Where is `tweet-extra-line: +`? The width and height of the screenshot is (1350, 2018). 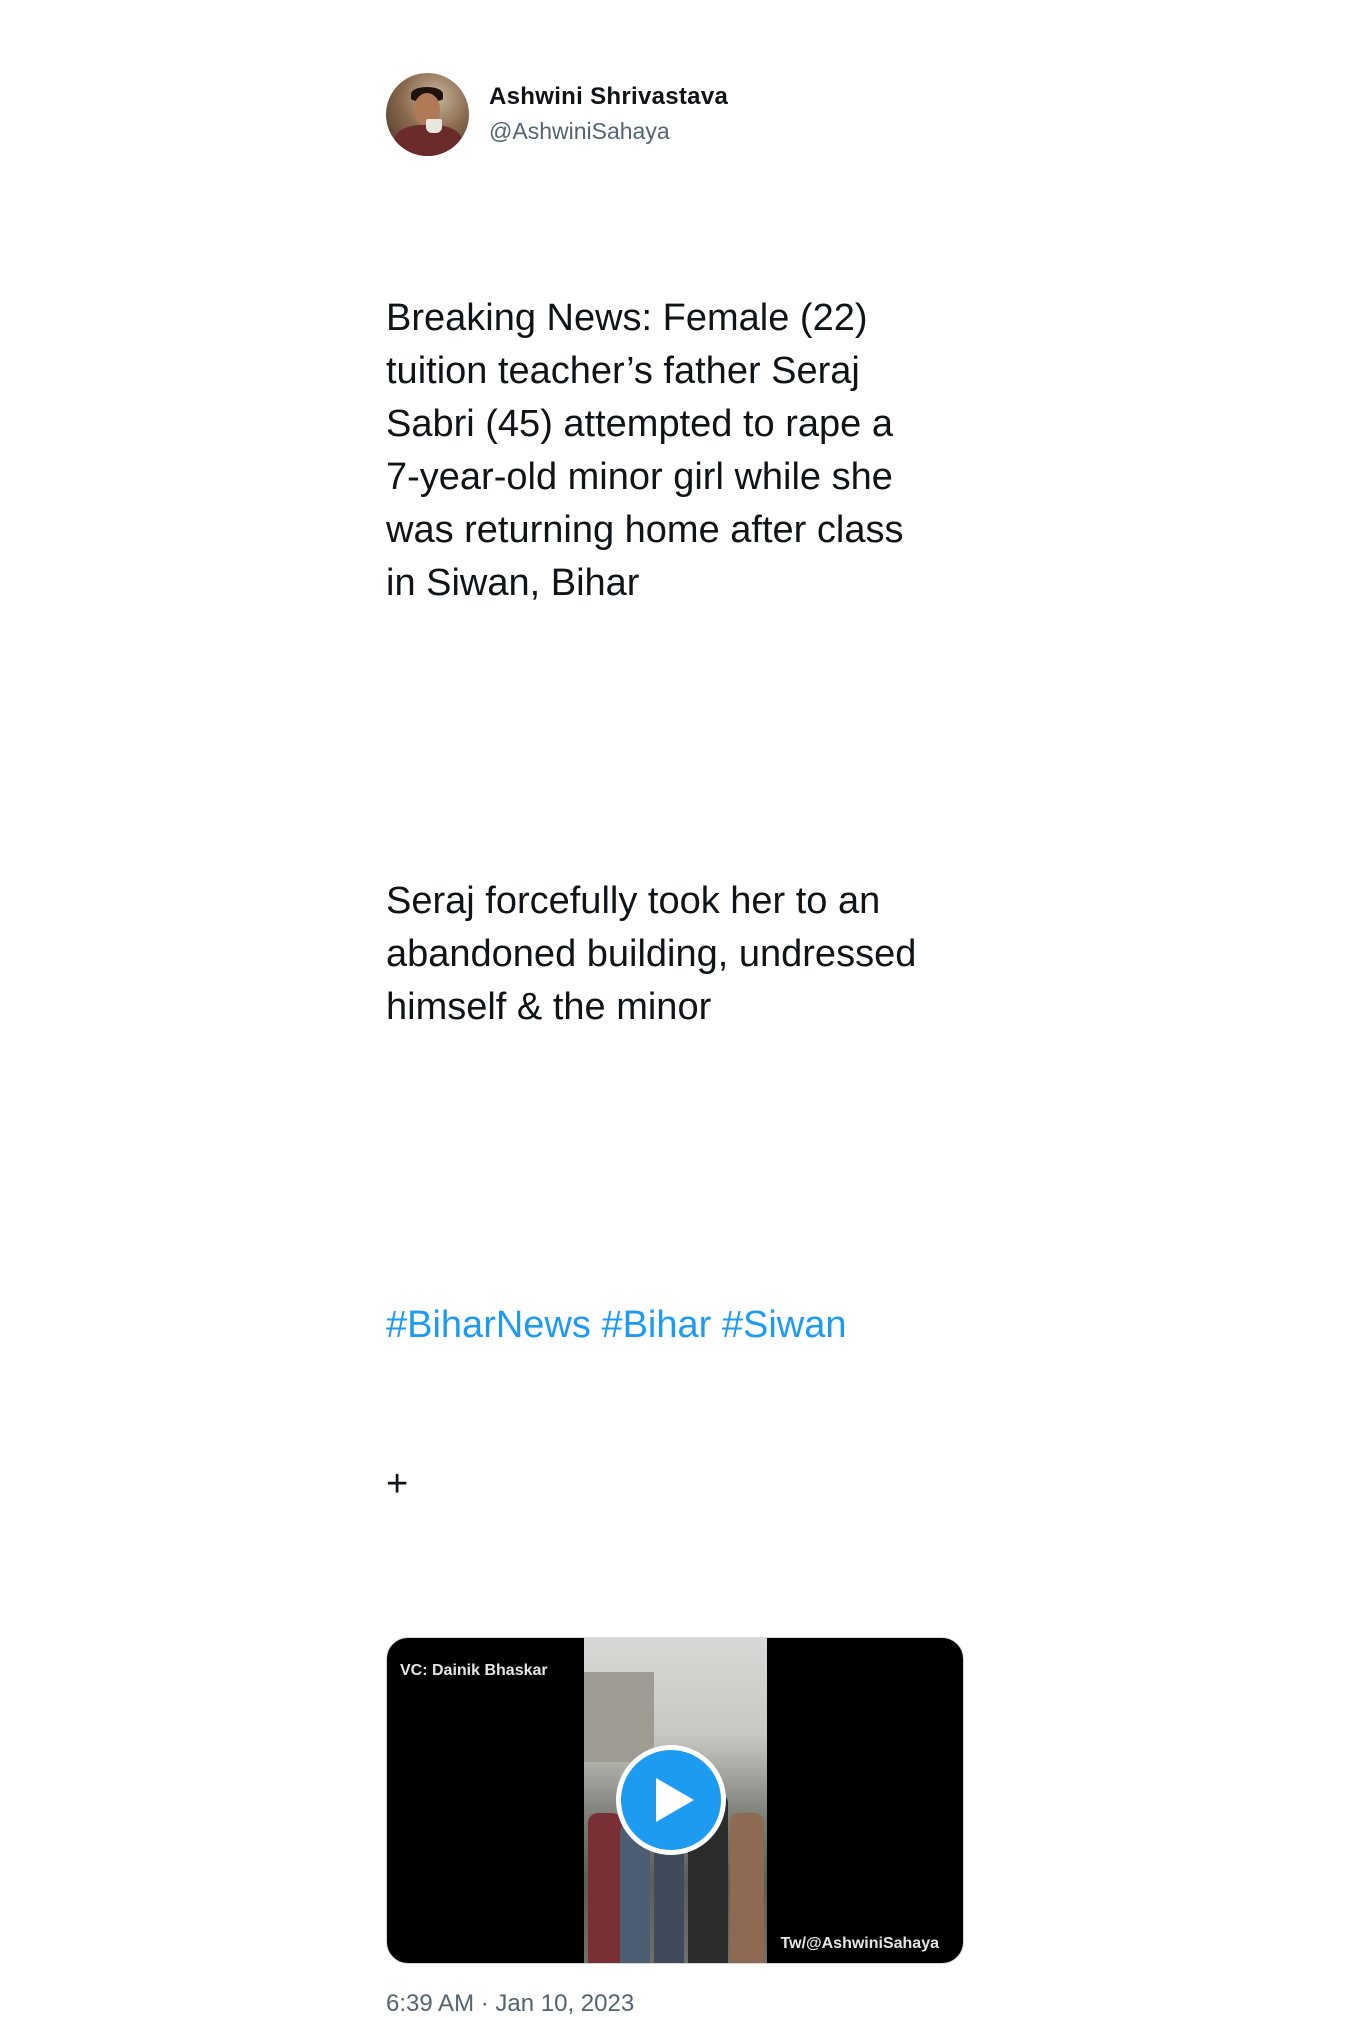 tweet-extra-line: + is located at coordinates (397, 1484).